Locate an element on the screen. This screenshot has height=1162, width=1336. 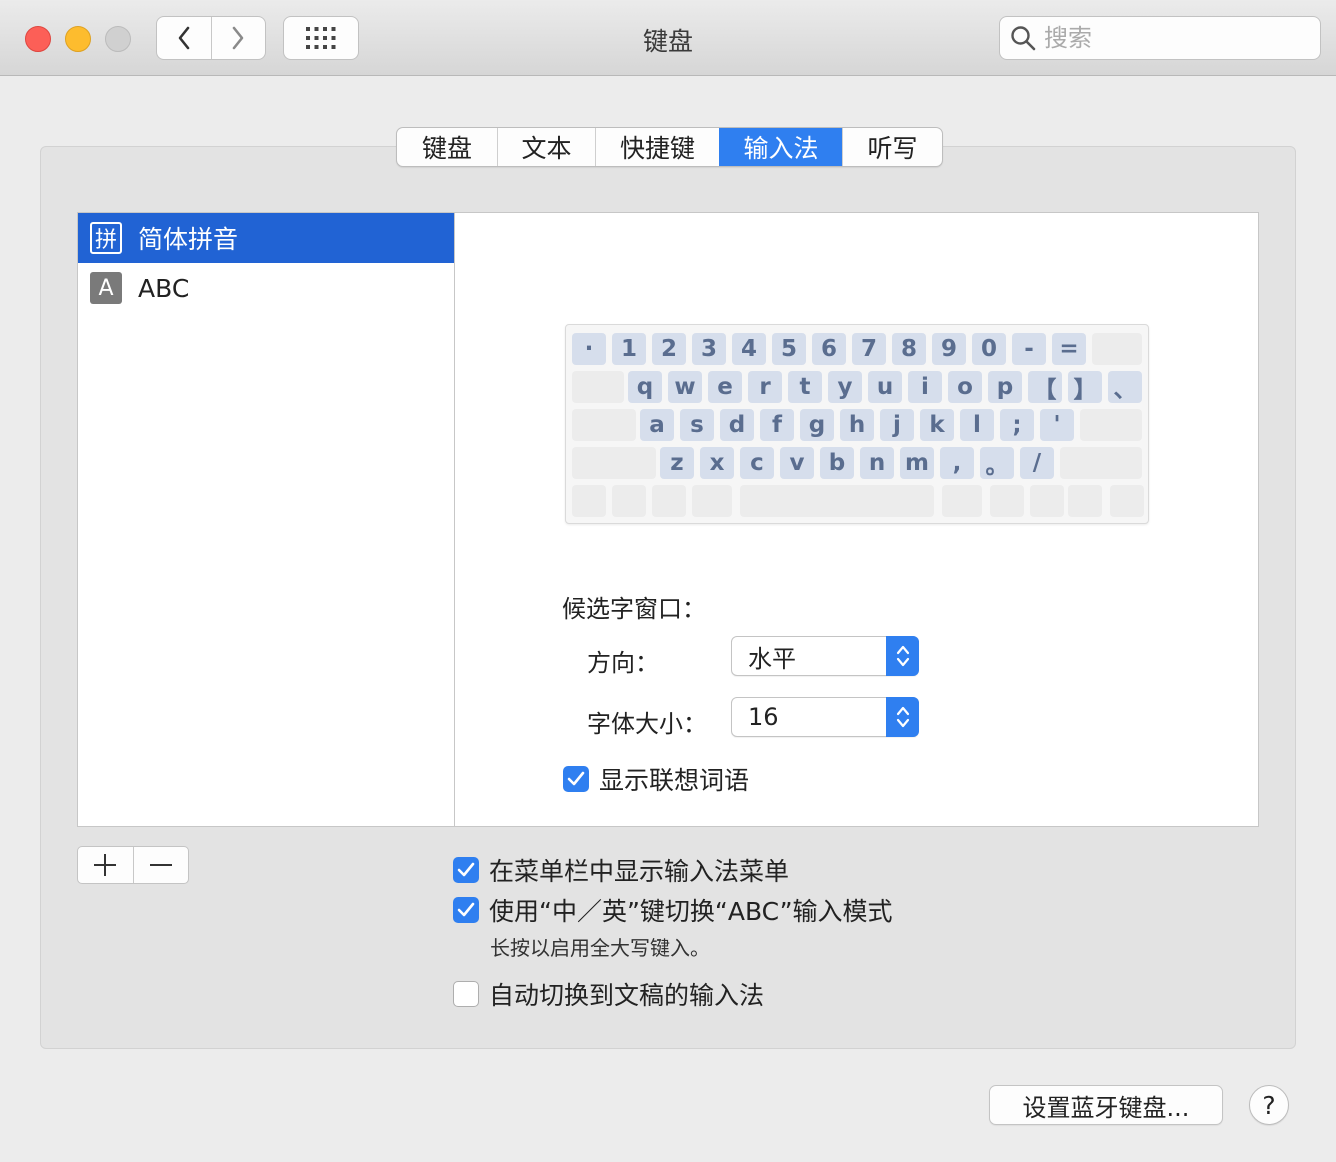
auto-switch-checkbox: 自动切换到文稿的输入法 is located at coordinates (608, 994).